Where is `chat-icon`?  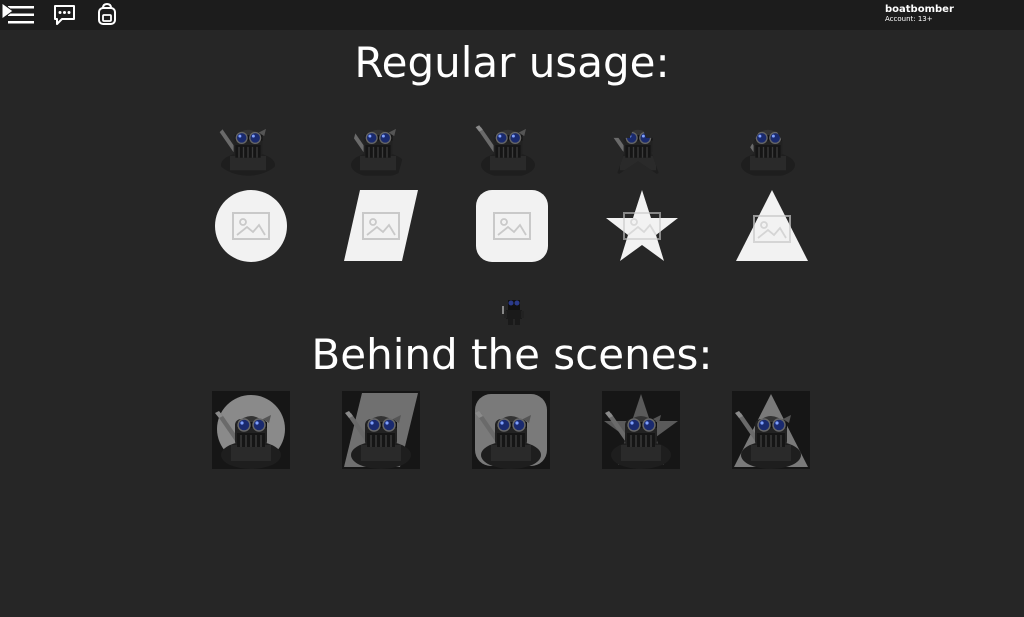 chat-icon is located at coordinates (65, 17).